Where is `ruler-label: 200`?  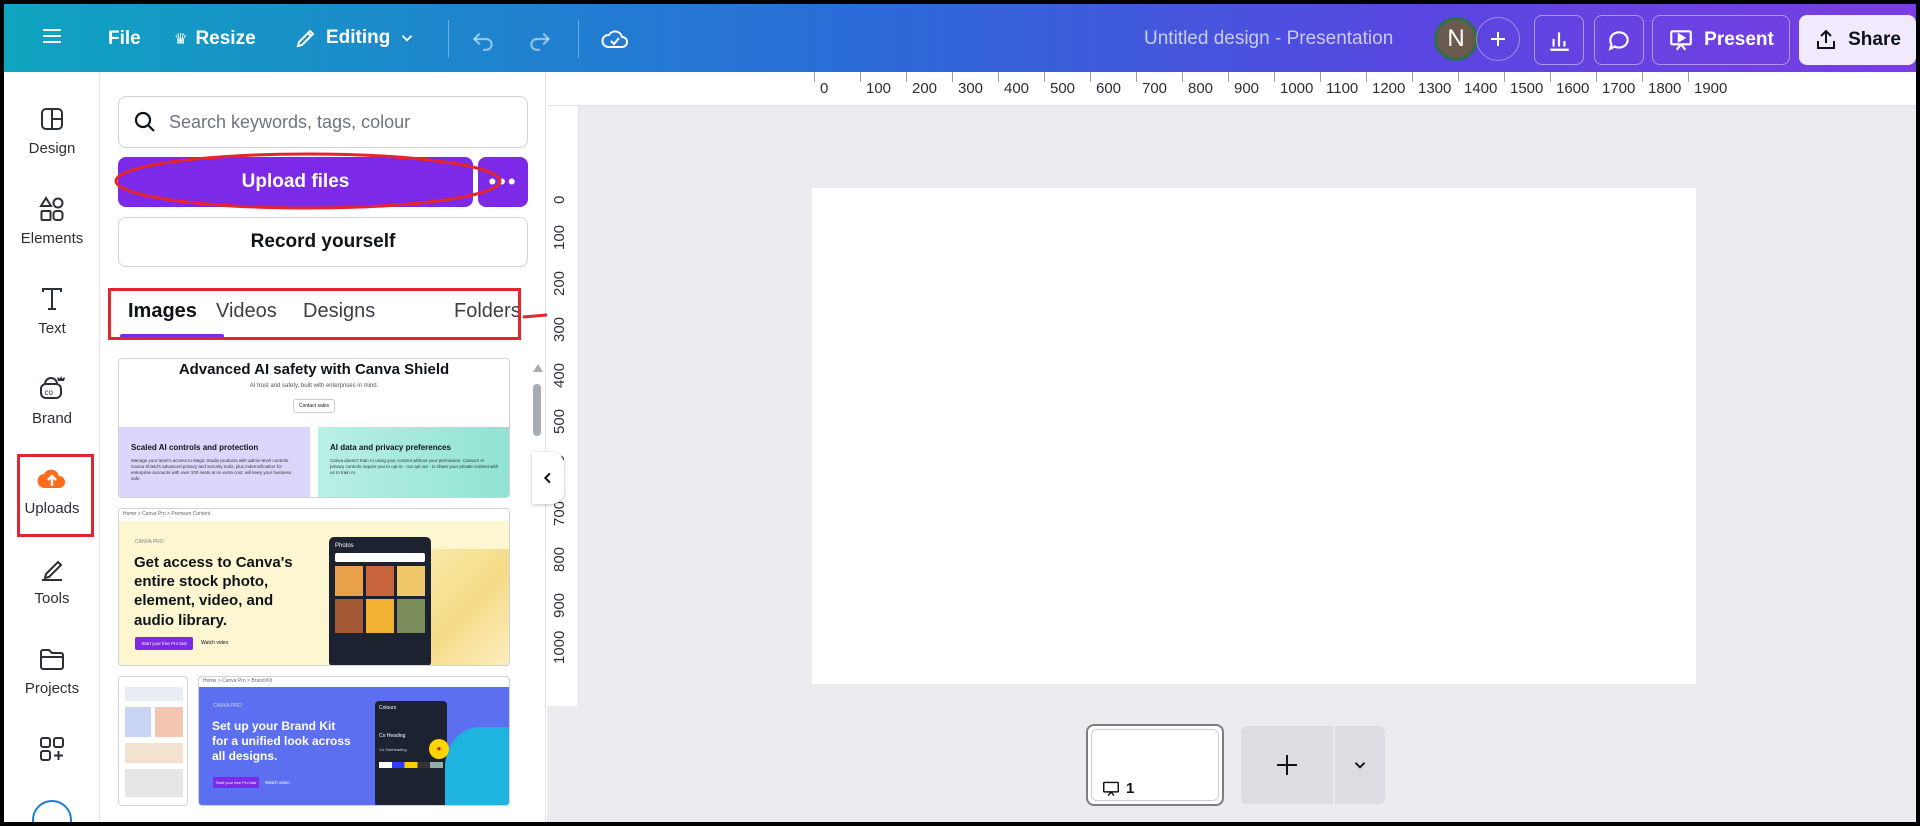
ruler-label: 200 is located at coordinates (925, 88).